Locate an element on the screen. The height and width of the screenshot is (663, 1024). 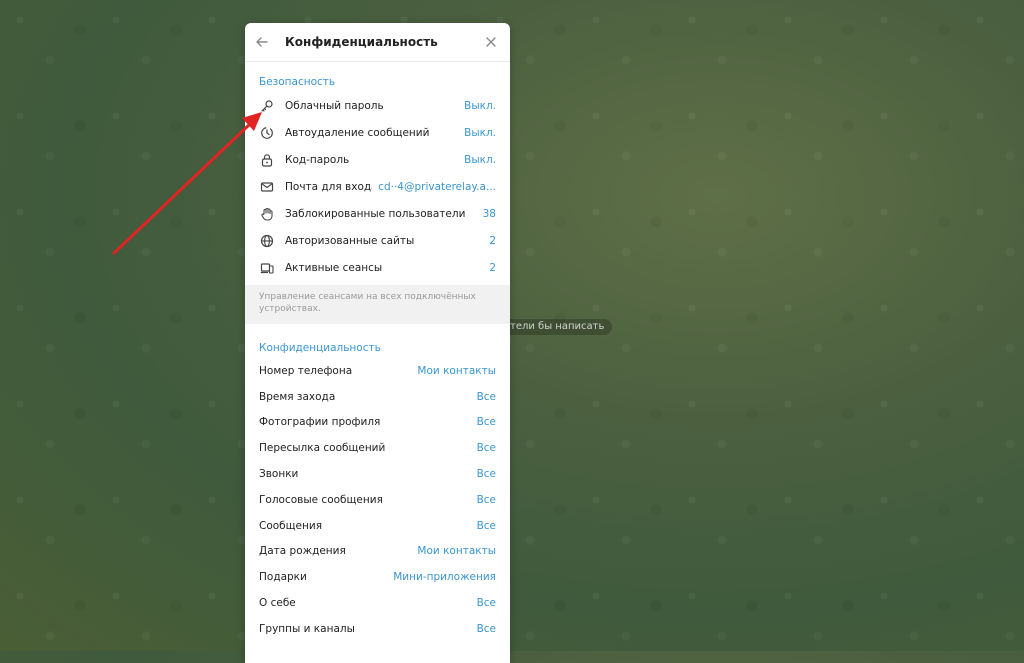
row-auto-delete: Автоудаление сообщений Выкл. is located at coordinates (377, 132).